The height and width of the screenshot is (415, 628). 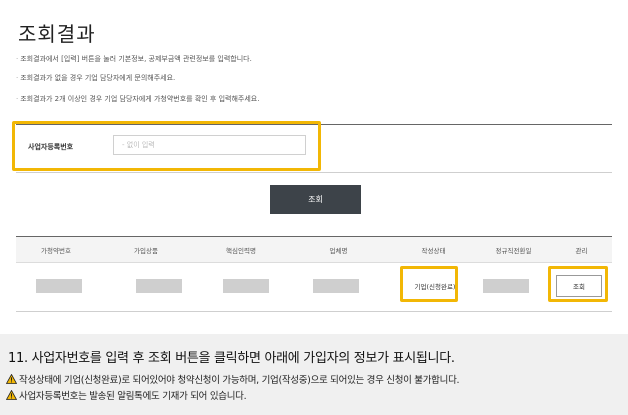 What do you see at coordinates (433, 251) in the screenshot?
I see `column-header: 작성상태` at bounding box center [433, 251].